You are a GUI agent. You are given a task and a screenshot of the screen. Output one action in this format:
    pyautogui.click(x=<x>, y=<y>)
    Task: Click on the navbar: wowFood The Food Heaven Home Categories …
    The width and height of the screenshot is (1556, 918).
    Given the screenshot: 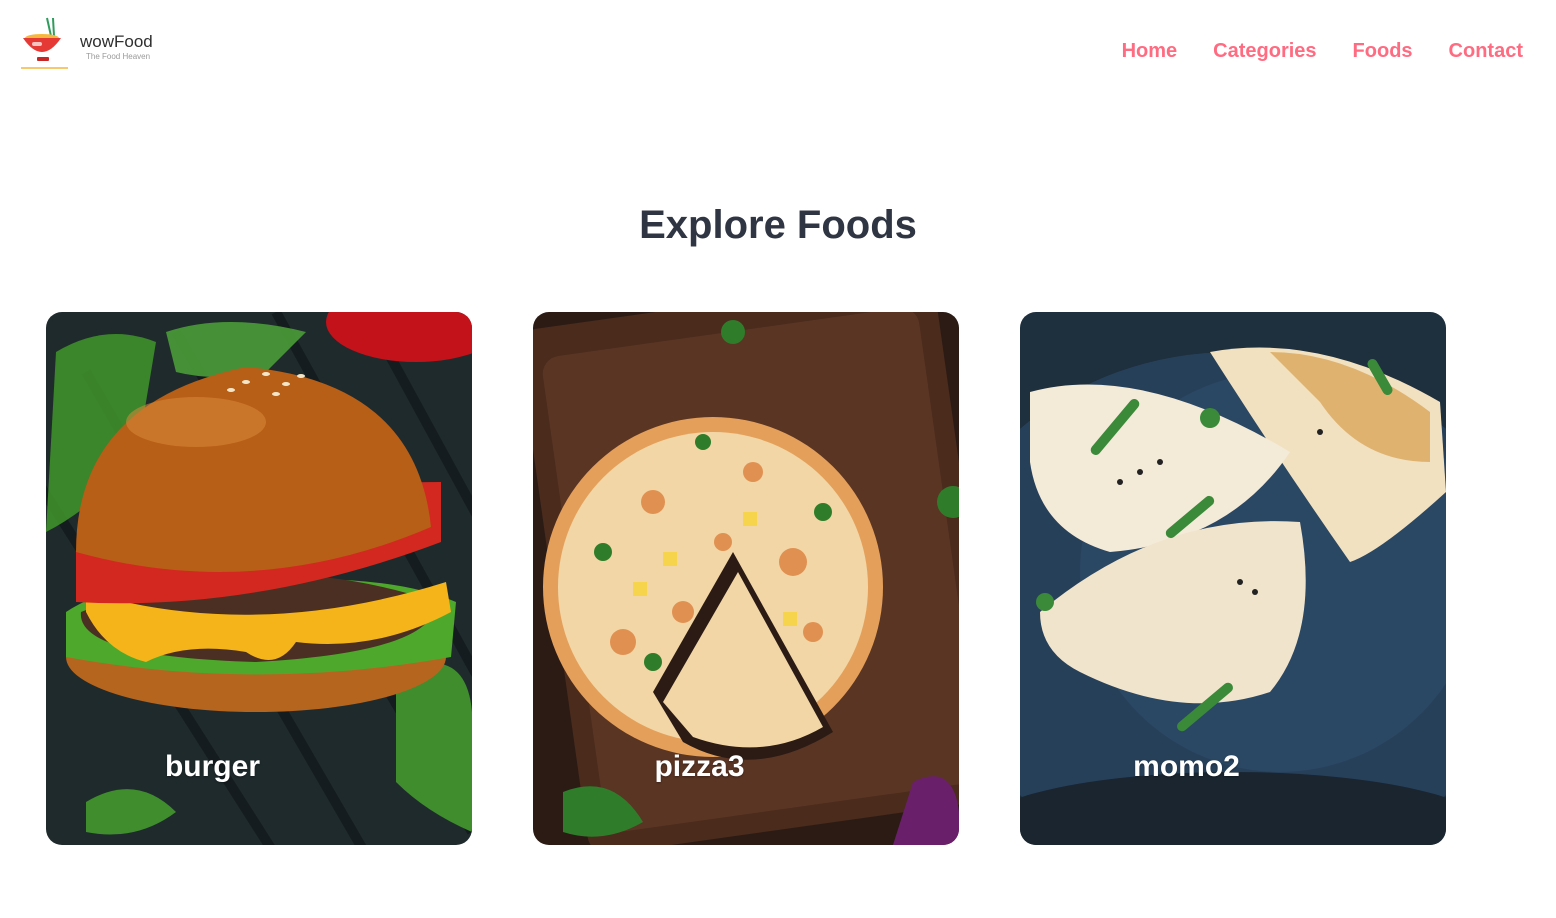 What is the action you would take?
    pyautogui.click(x=778, y=55)
    